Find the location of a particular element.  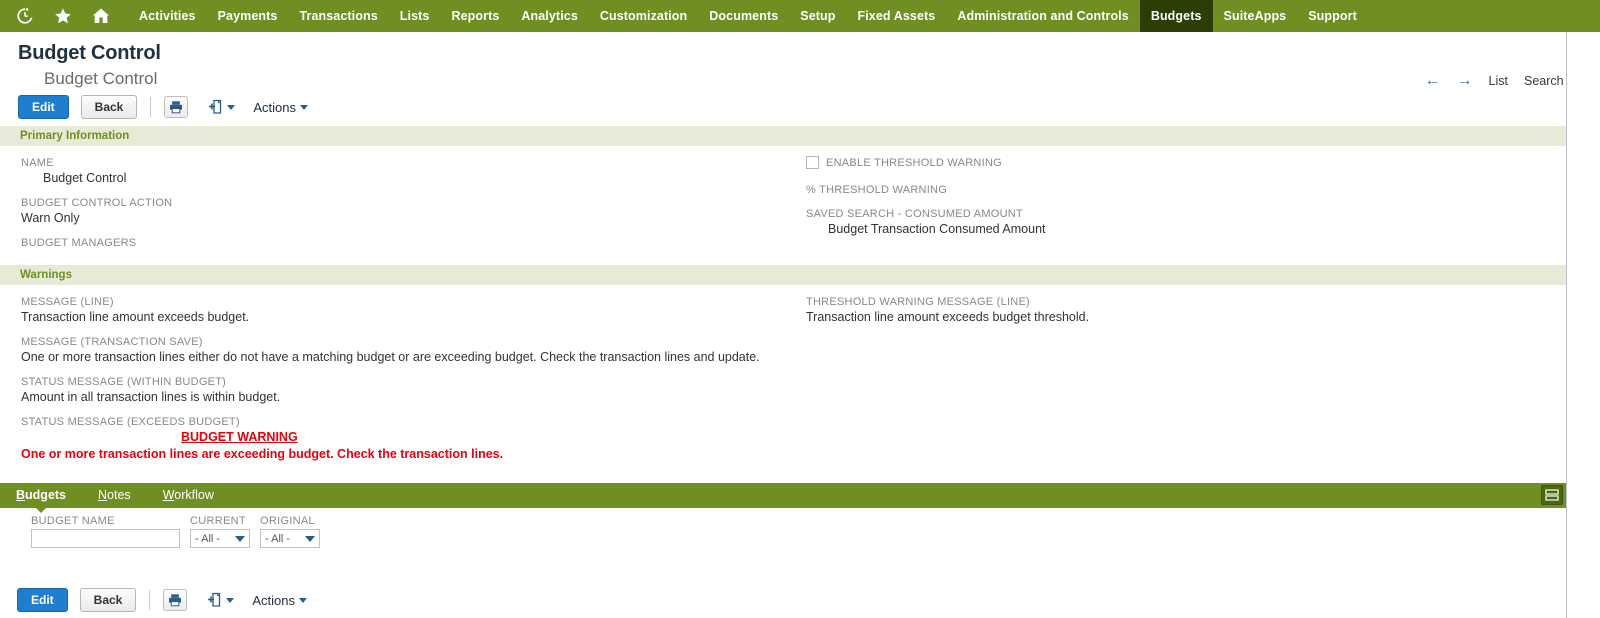

actions-menu-button: Actions is located at coordinates (280, 107).